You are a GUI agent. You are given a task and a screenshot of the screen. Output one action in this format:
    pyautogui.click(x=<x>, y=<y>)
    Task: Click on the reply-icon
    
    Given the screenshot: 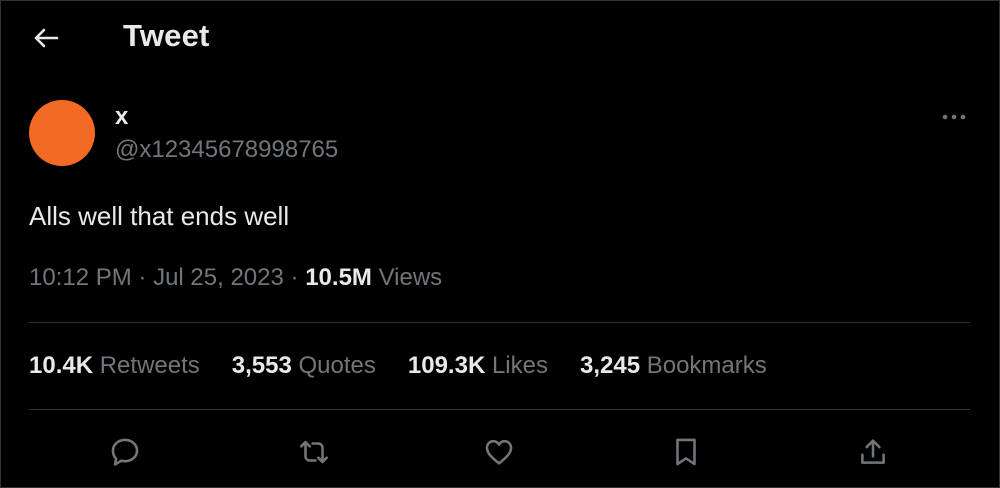 What is the action you would take?
    pyautogui.click(x=125, y=452)
    